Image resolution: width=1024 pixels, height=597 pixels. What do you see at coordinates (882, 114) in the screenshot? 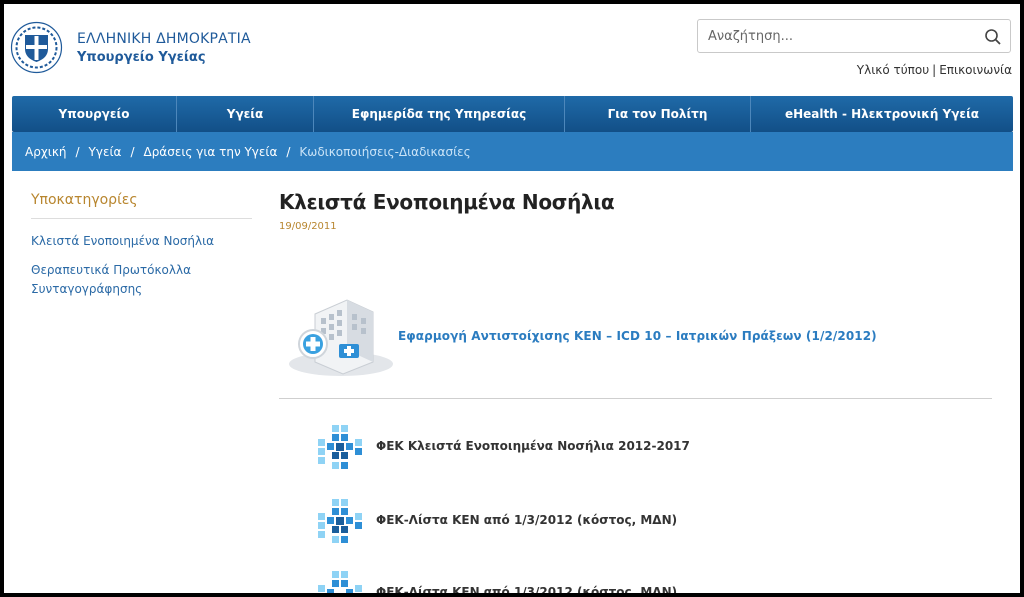
I see `nav-item-ehealth: eHealth - Ηλεκτρονική Υγεία` at bounding box center [882, 114].